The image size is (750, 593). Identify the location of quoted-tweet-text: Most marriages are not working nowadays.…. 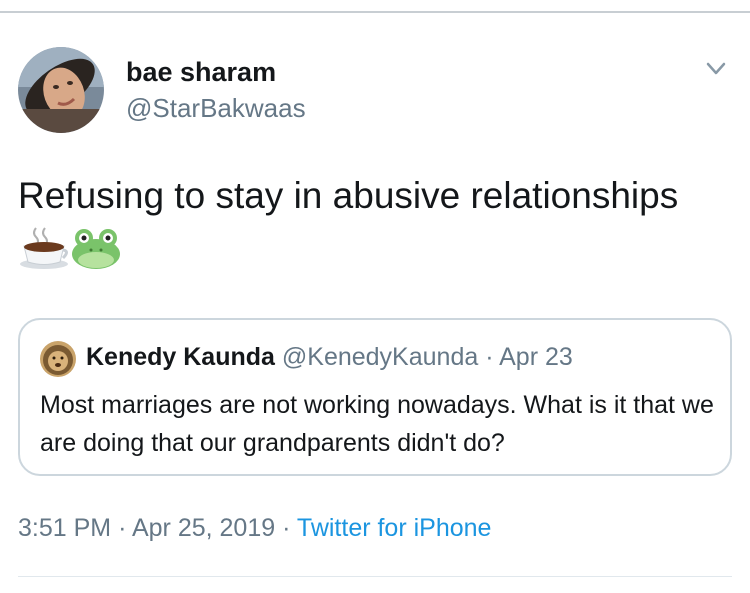
(377, 424).